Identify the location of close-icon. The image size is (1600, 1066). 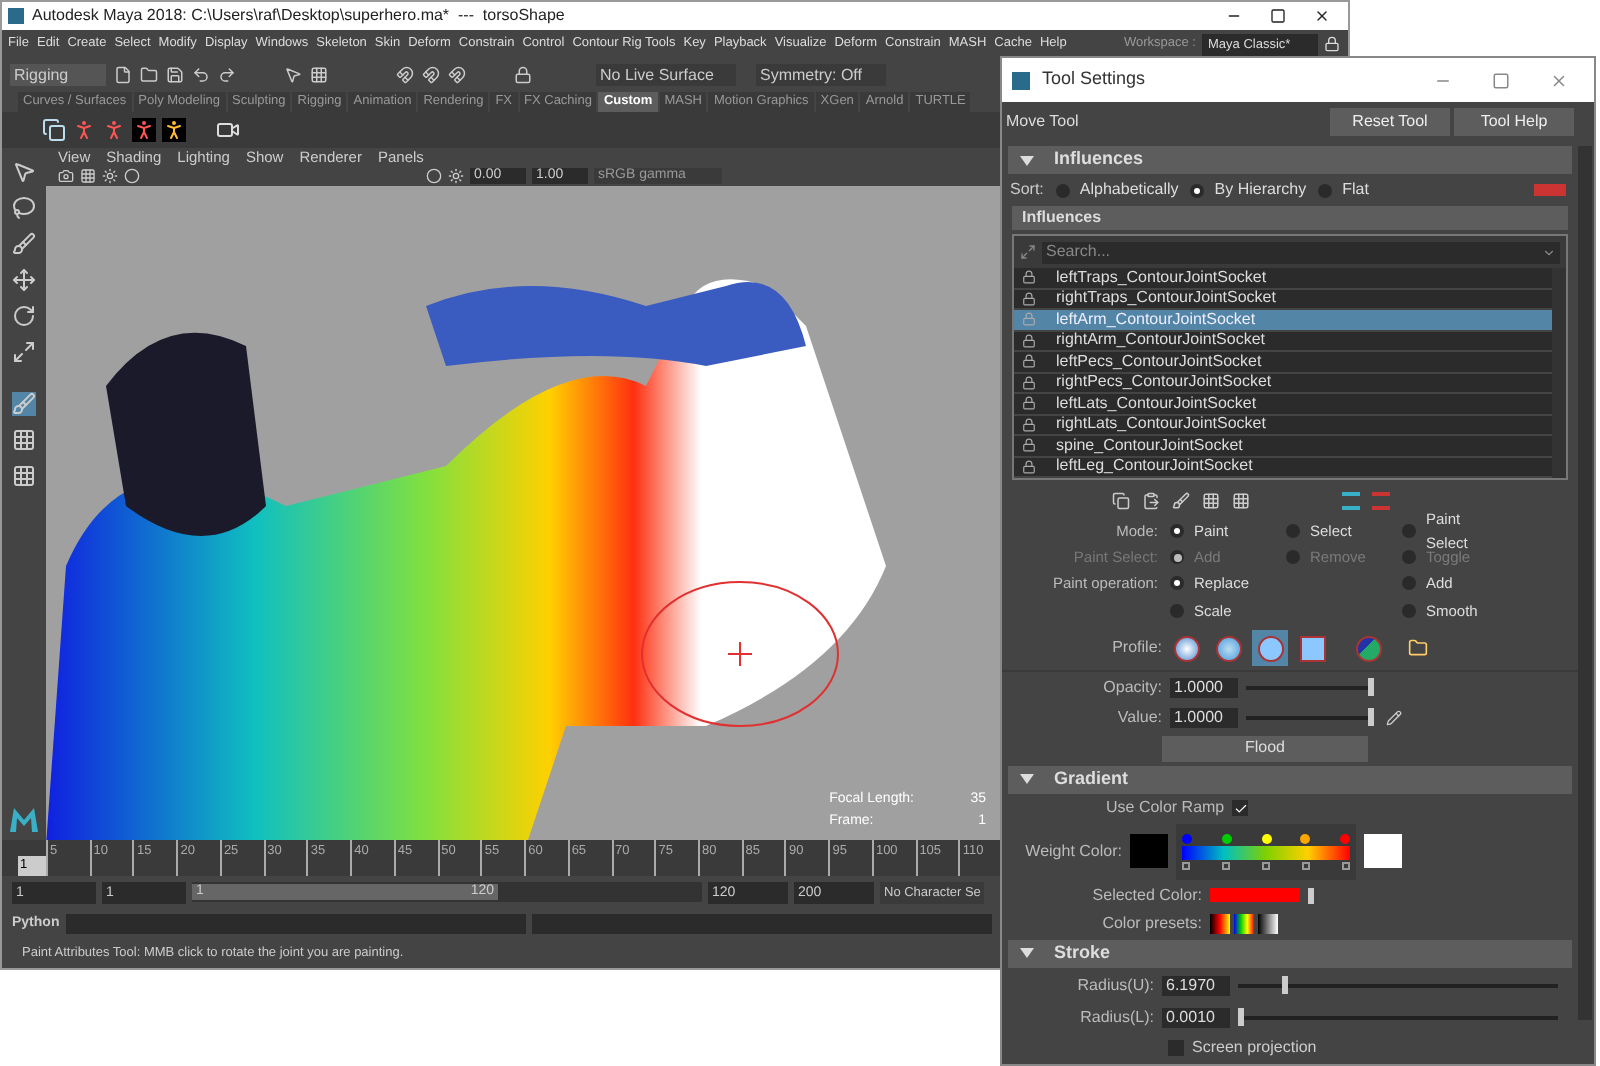
(1322, 16).